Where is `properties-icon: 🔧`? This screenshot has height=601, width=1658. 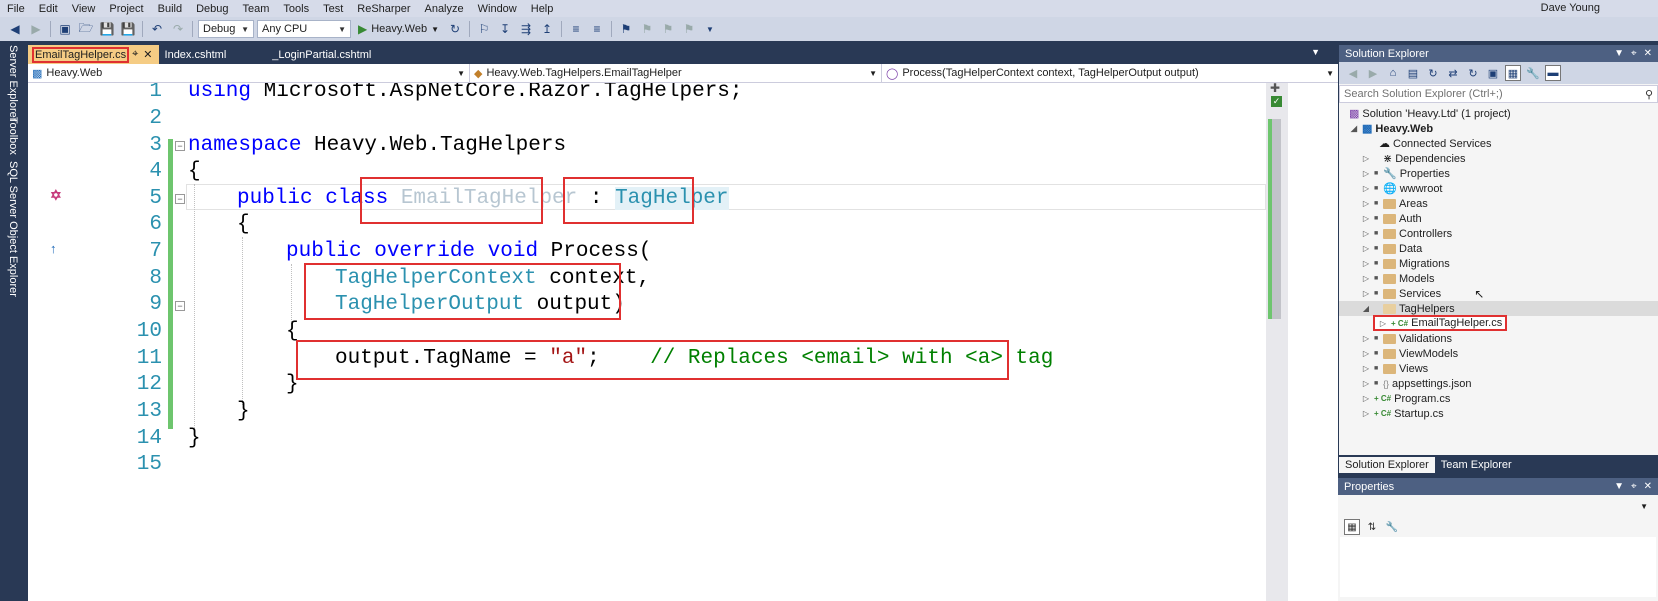 properties-icon: 🔧 is located at coordinates (1533, 73).